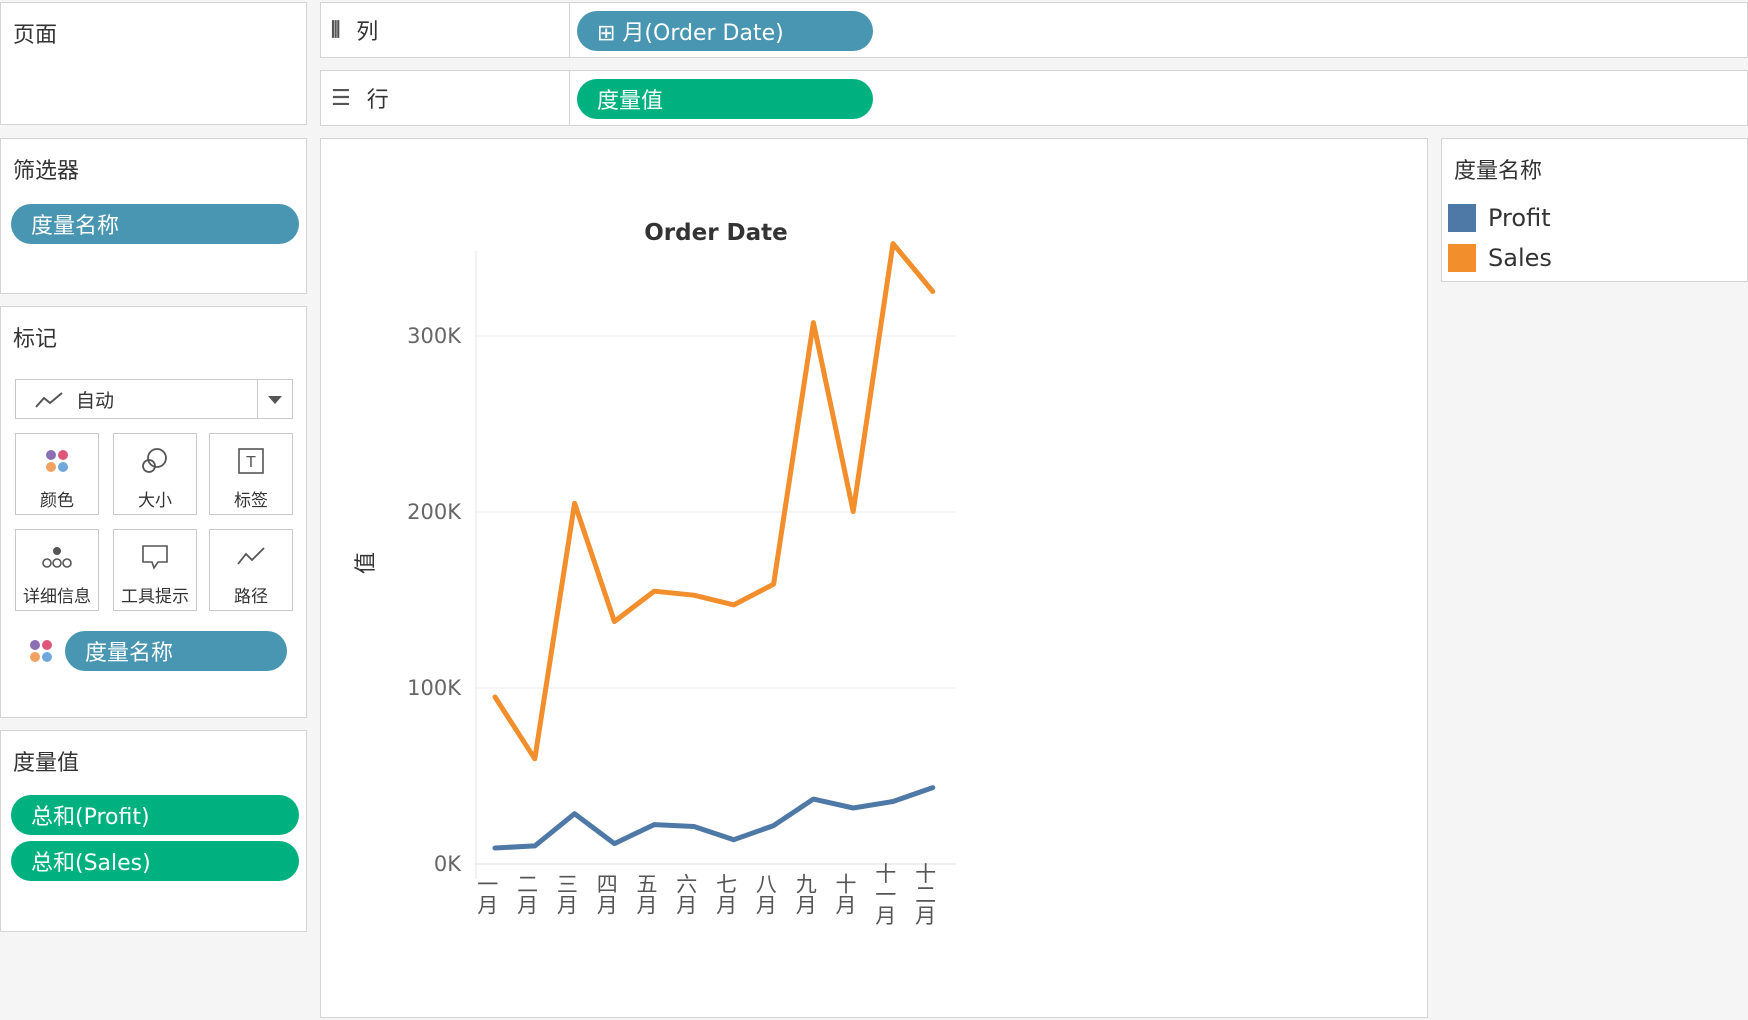 This screenshot has width=1748, height=1020. Describe the element at coordinates (46, 763) in the screenshot. I see `measure-values-panel-title: 度量值` at that location.